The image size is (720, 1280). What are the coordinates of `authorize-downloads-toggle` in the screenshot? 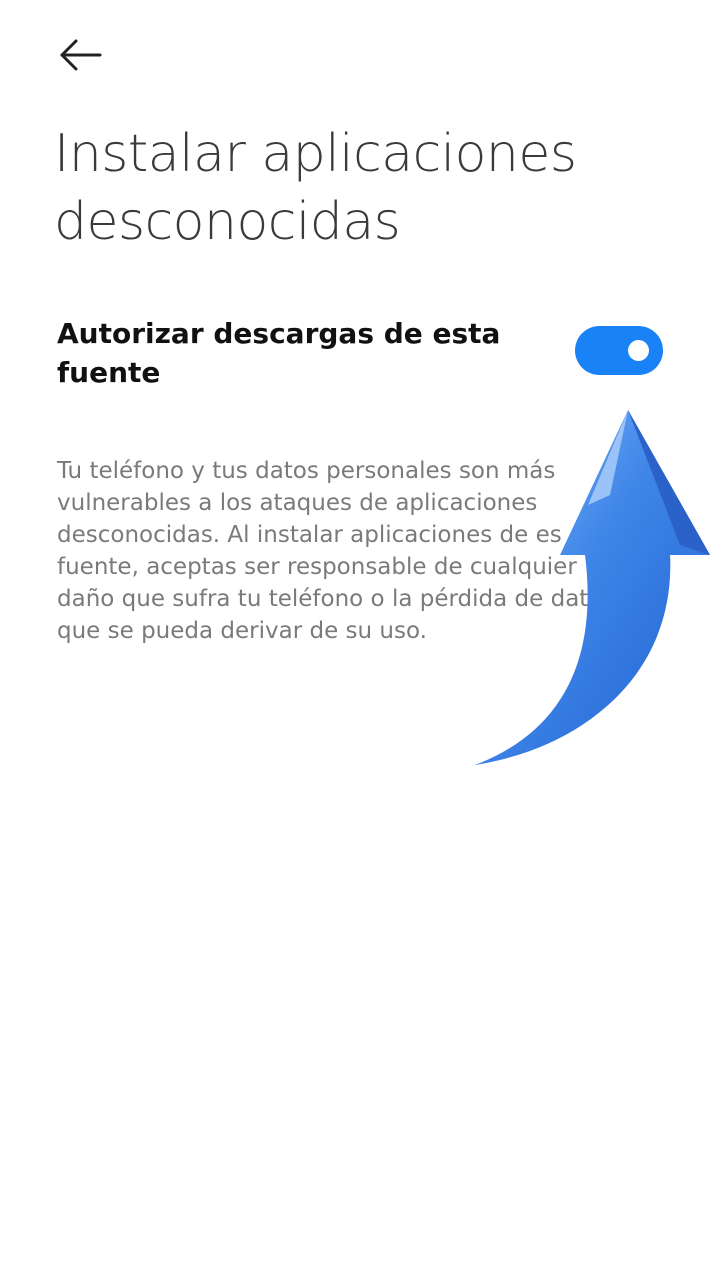 It's located at (619, 350).